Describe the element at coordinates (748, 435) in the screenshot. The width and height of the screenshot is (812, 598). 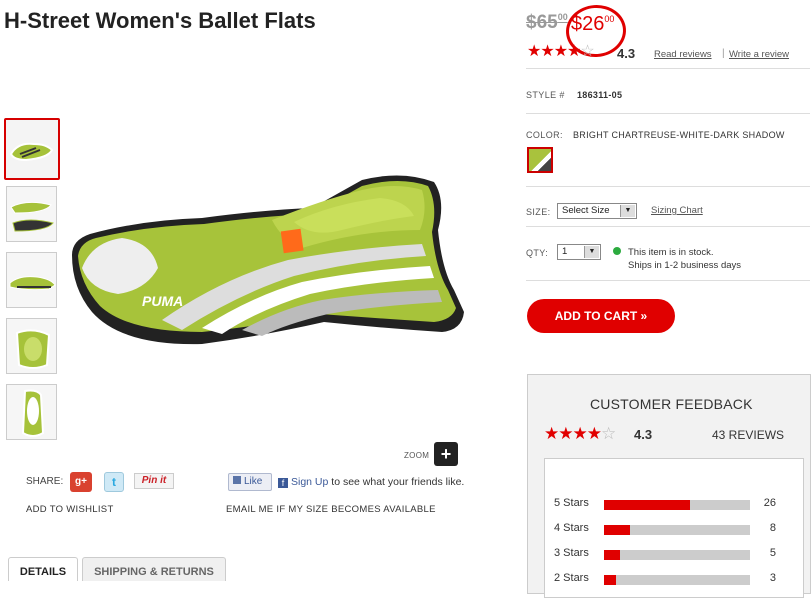
I see `feedback-review-count: 43 REVIEWS` at that location.